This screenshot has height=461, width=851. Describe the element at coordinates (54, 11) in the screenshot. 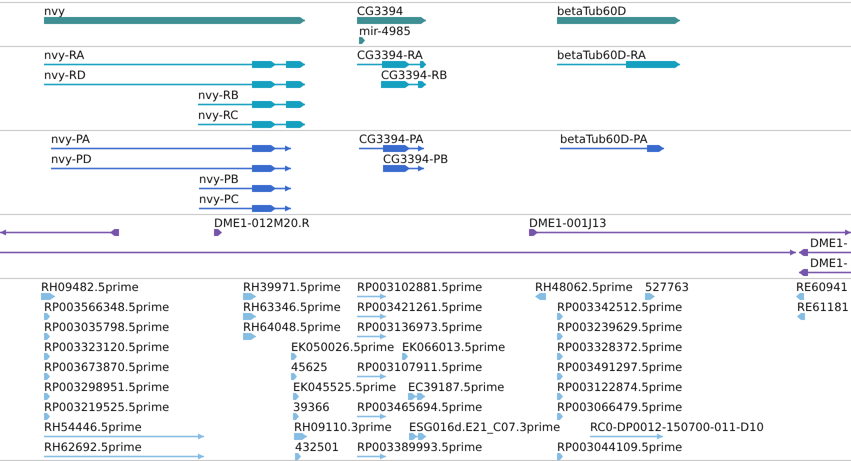

I see `feature-label: nvy` at that location.